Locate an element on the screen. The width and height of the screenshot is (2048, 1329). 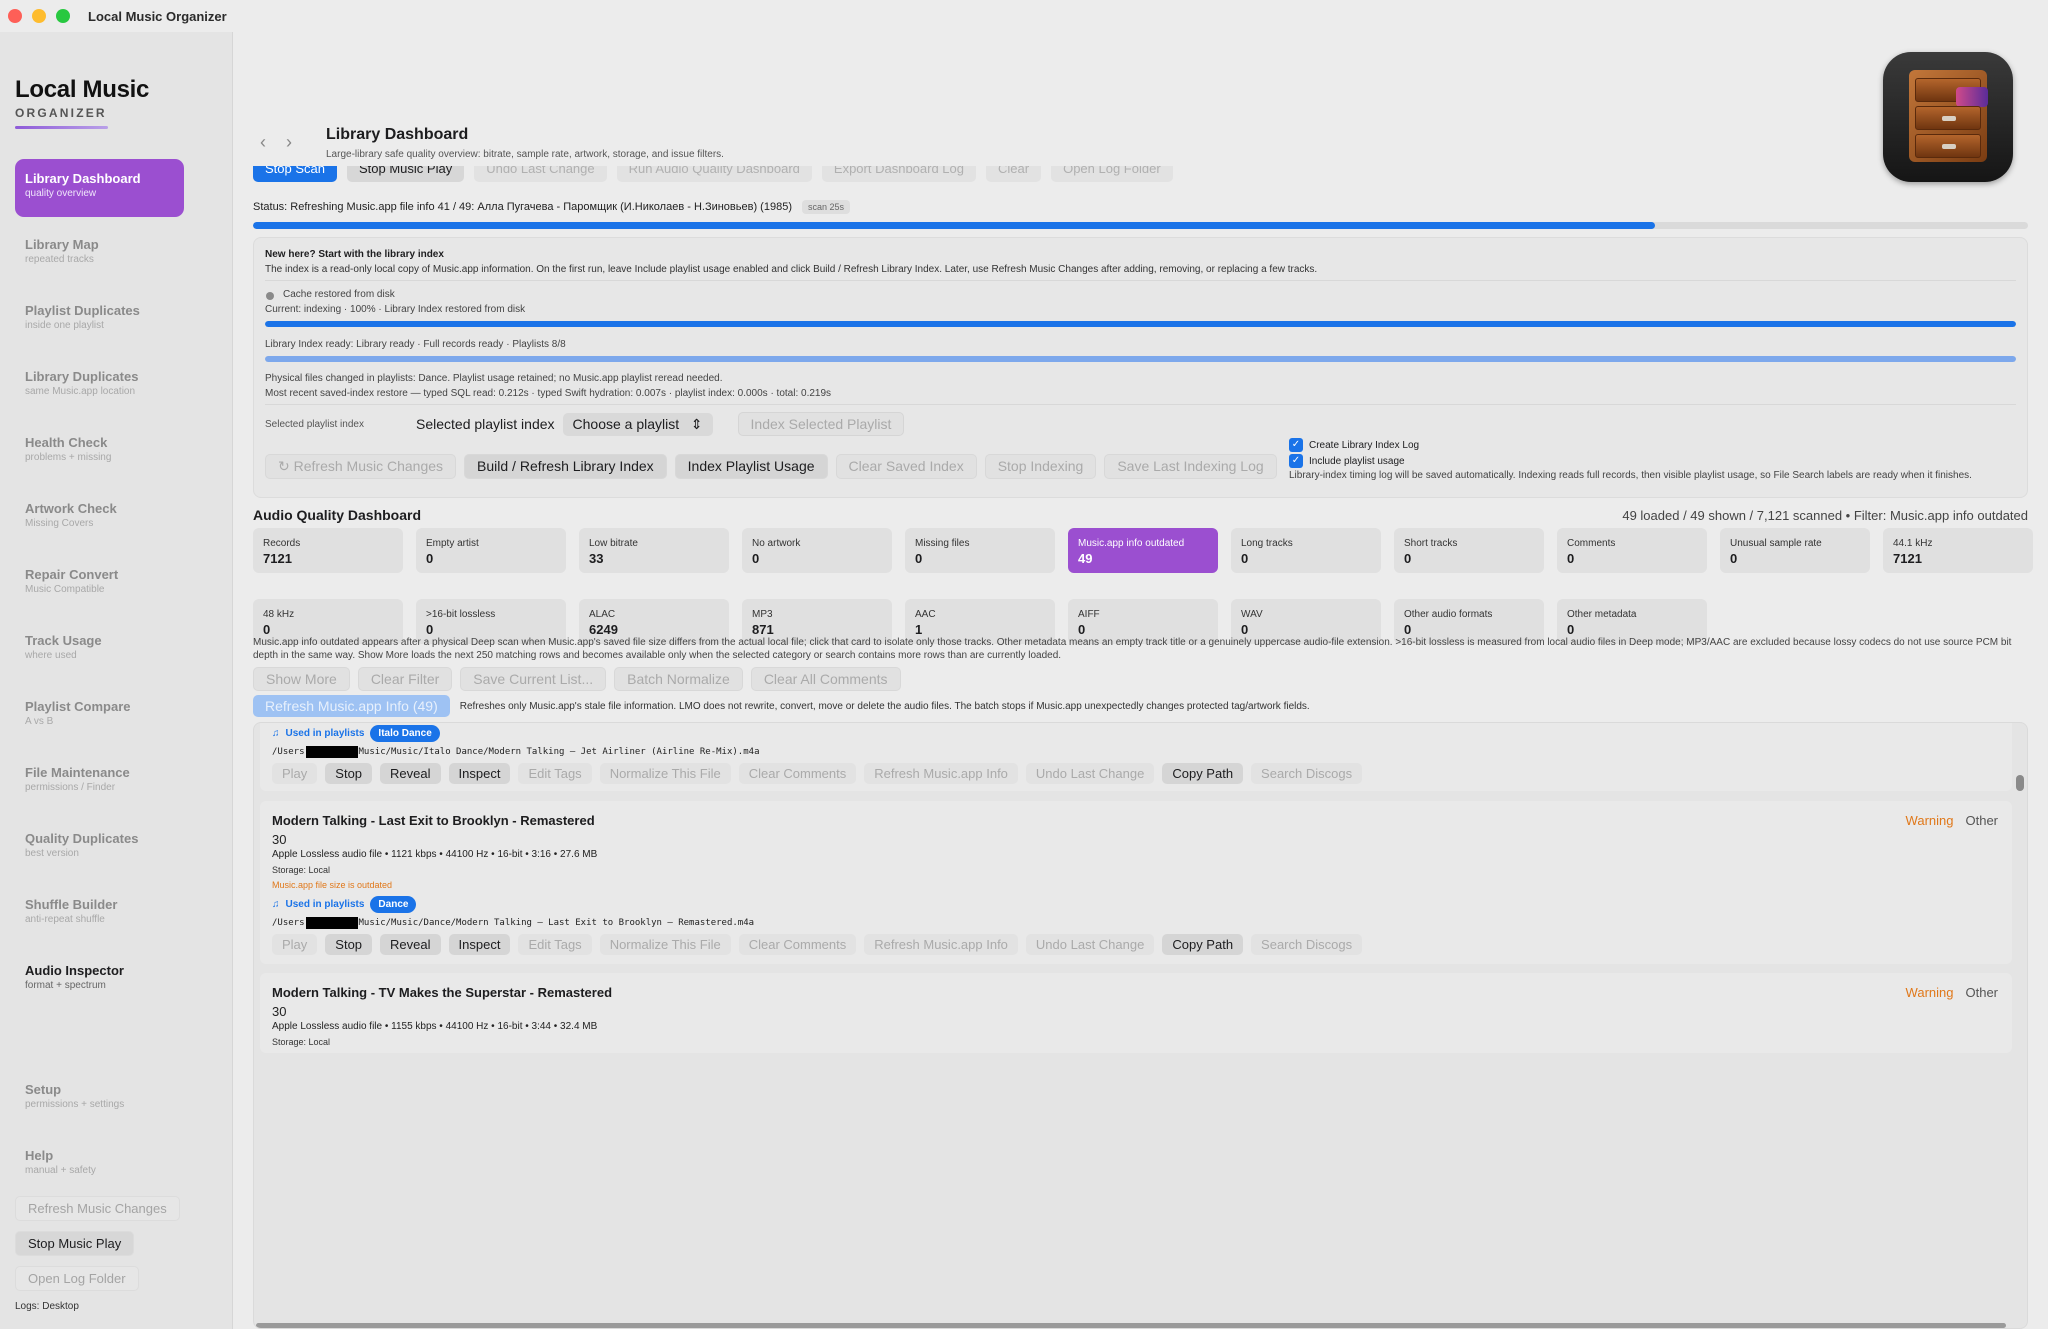
sidebar-item-library-dashboard: Library Dashboard quality overview is located at coordinates (99, 188).